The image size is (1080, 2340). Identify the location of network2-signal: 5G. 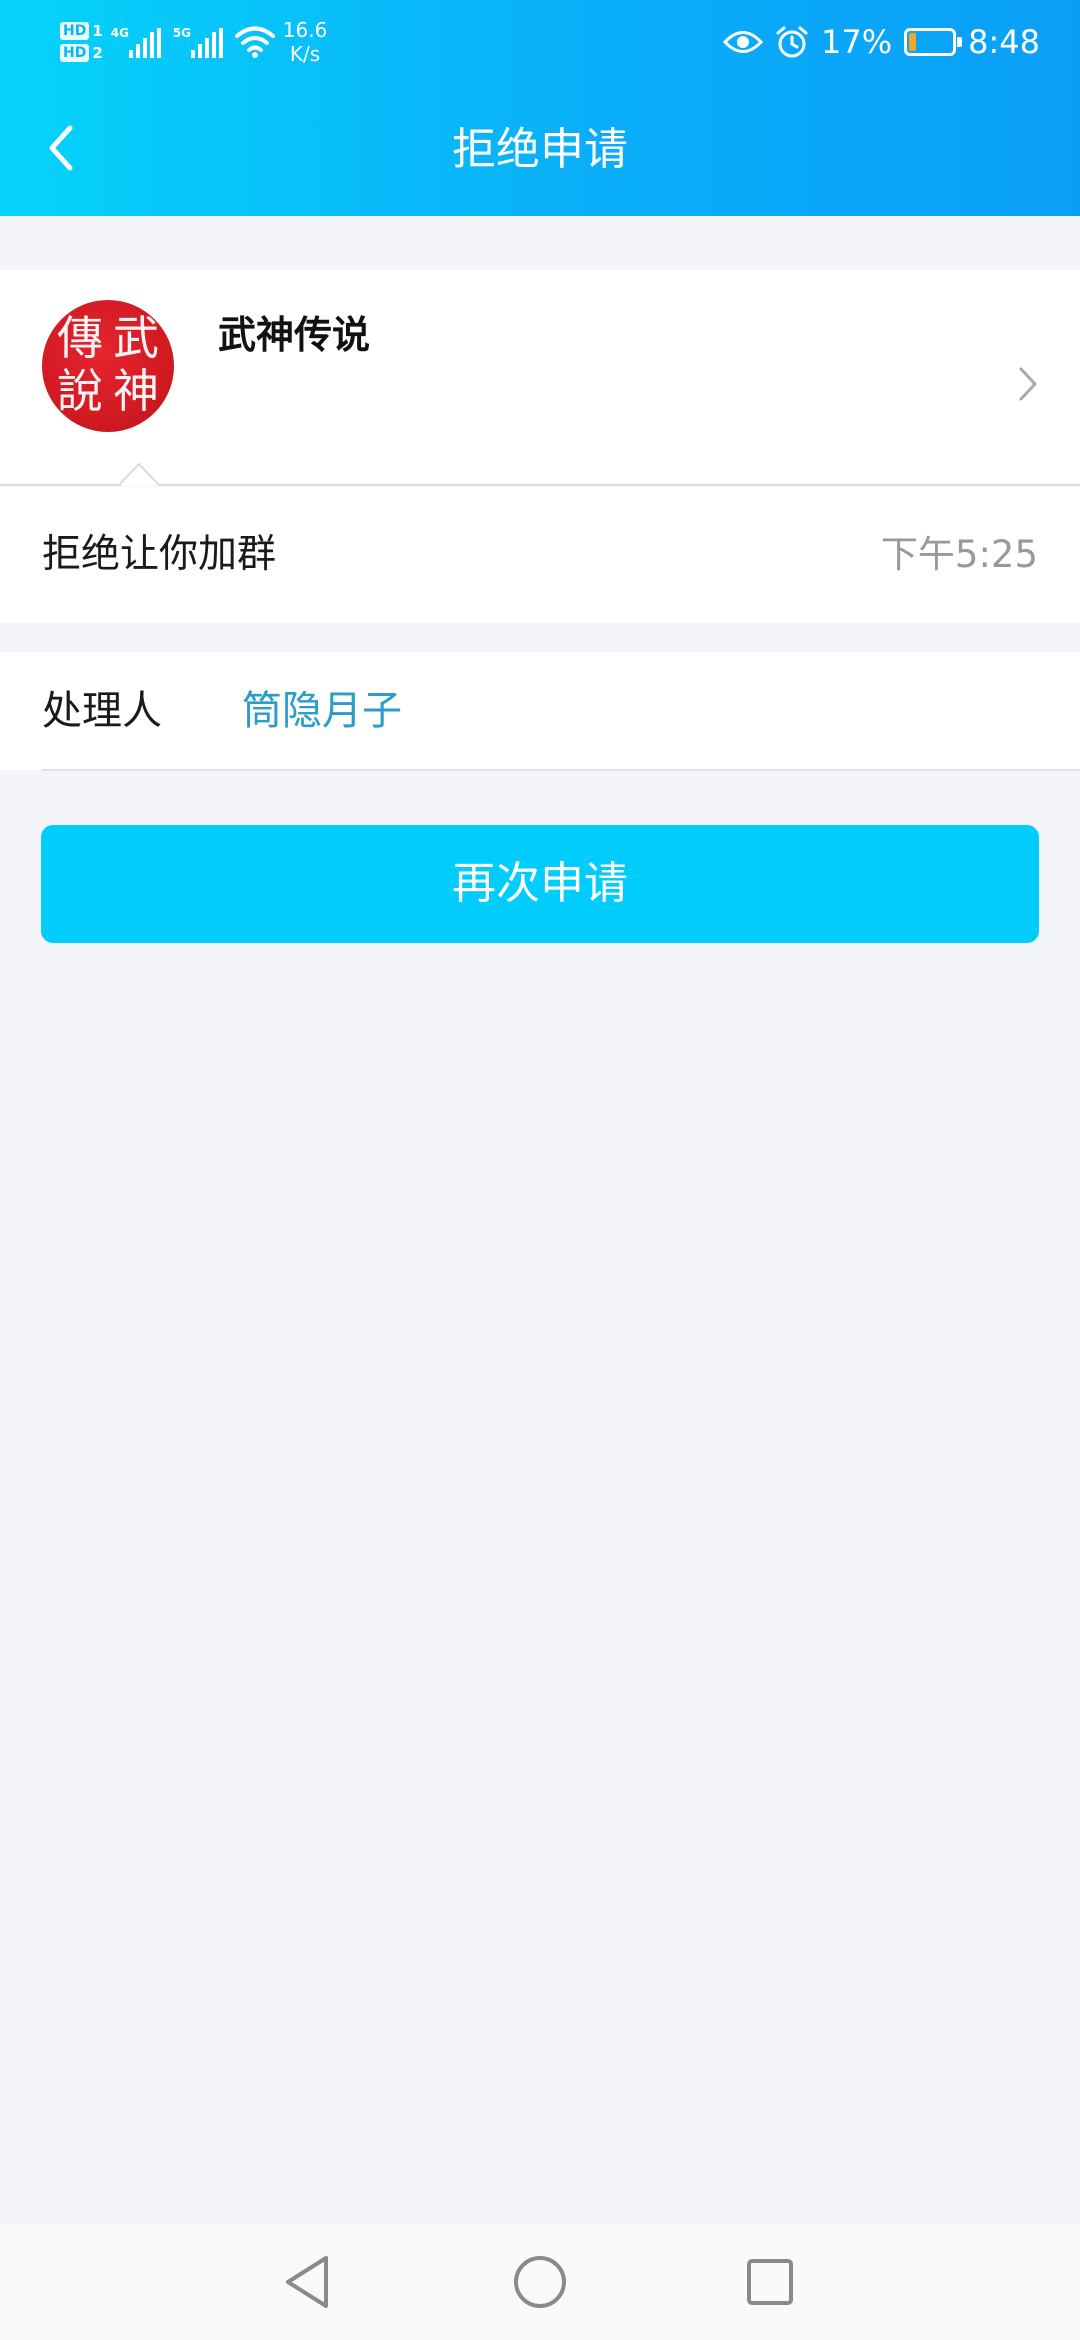
(201, 42).